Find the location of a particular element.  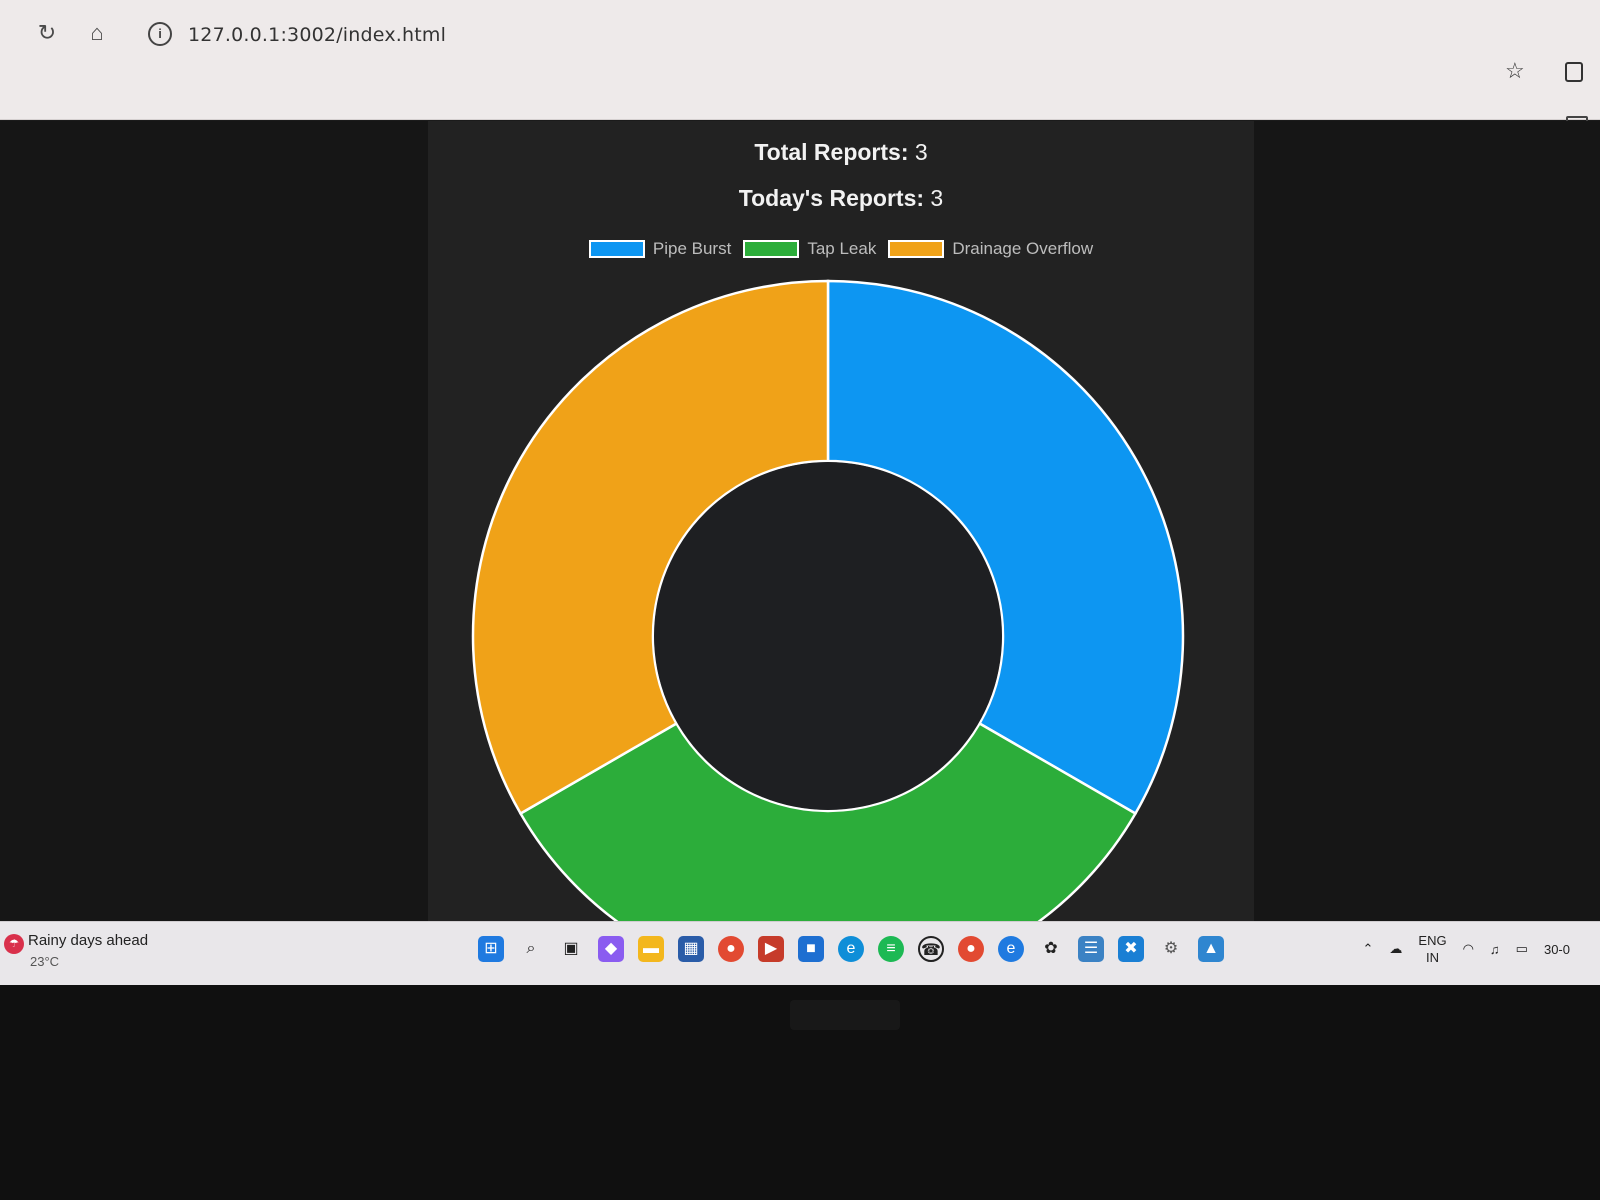

donut-hole is located at coordinates (828, 636).